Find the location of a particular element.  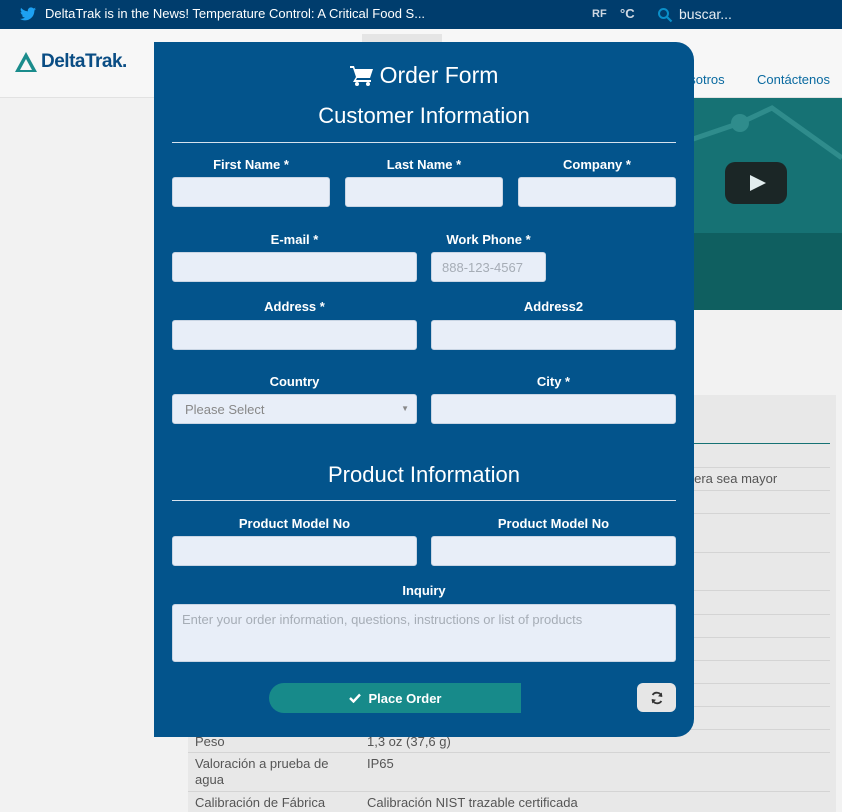

address2-input is located at coordinates (553, 335).